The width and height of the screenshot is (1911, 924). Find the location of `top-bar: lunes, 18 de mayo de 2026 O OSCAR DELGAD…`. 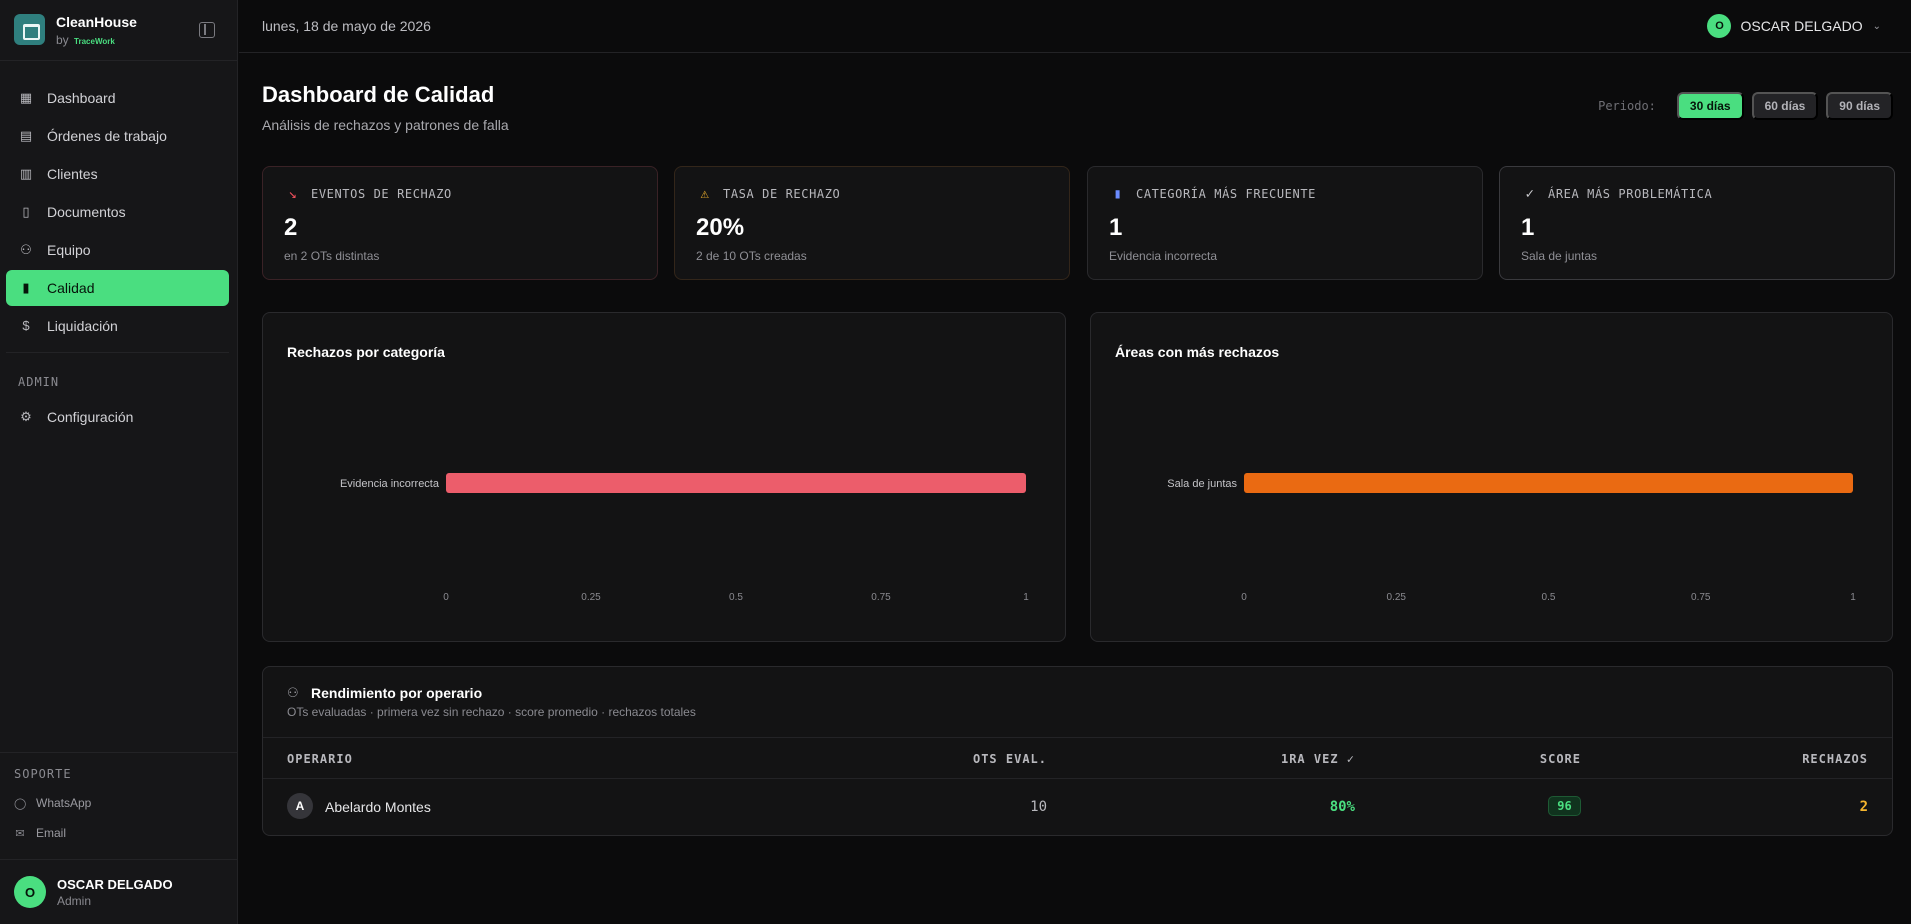

top-bar: lunes, 18 de mayo de 2026 O OSCAR DELGAD… is located at coordinates (1075, 26).